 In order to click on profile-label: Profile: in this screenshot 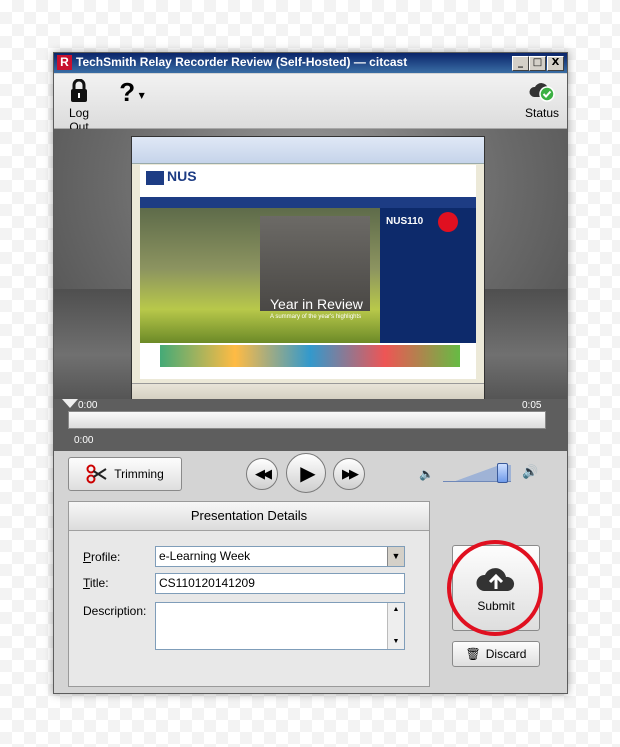, I will do `click(102, 557)`.